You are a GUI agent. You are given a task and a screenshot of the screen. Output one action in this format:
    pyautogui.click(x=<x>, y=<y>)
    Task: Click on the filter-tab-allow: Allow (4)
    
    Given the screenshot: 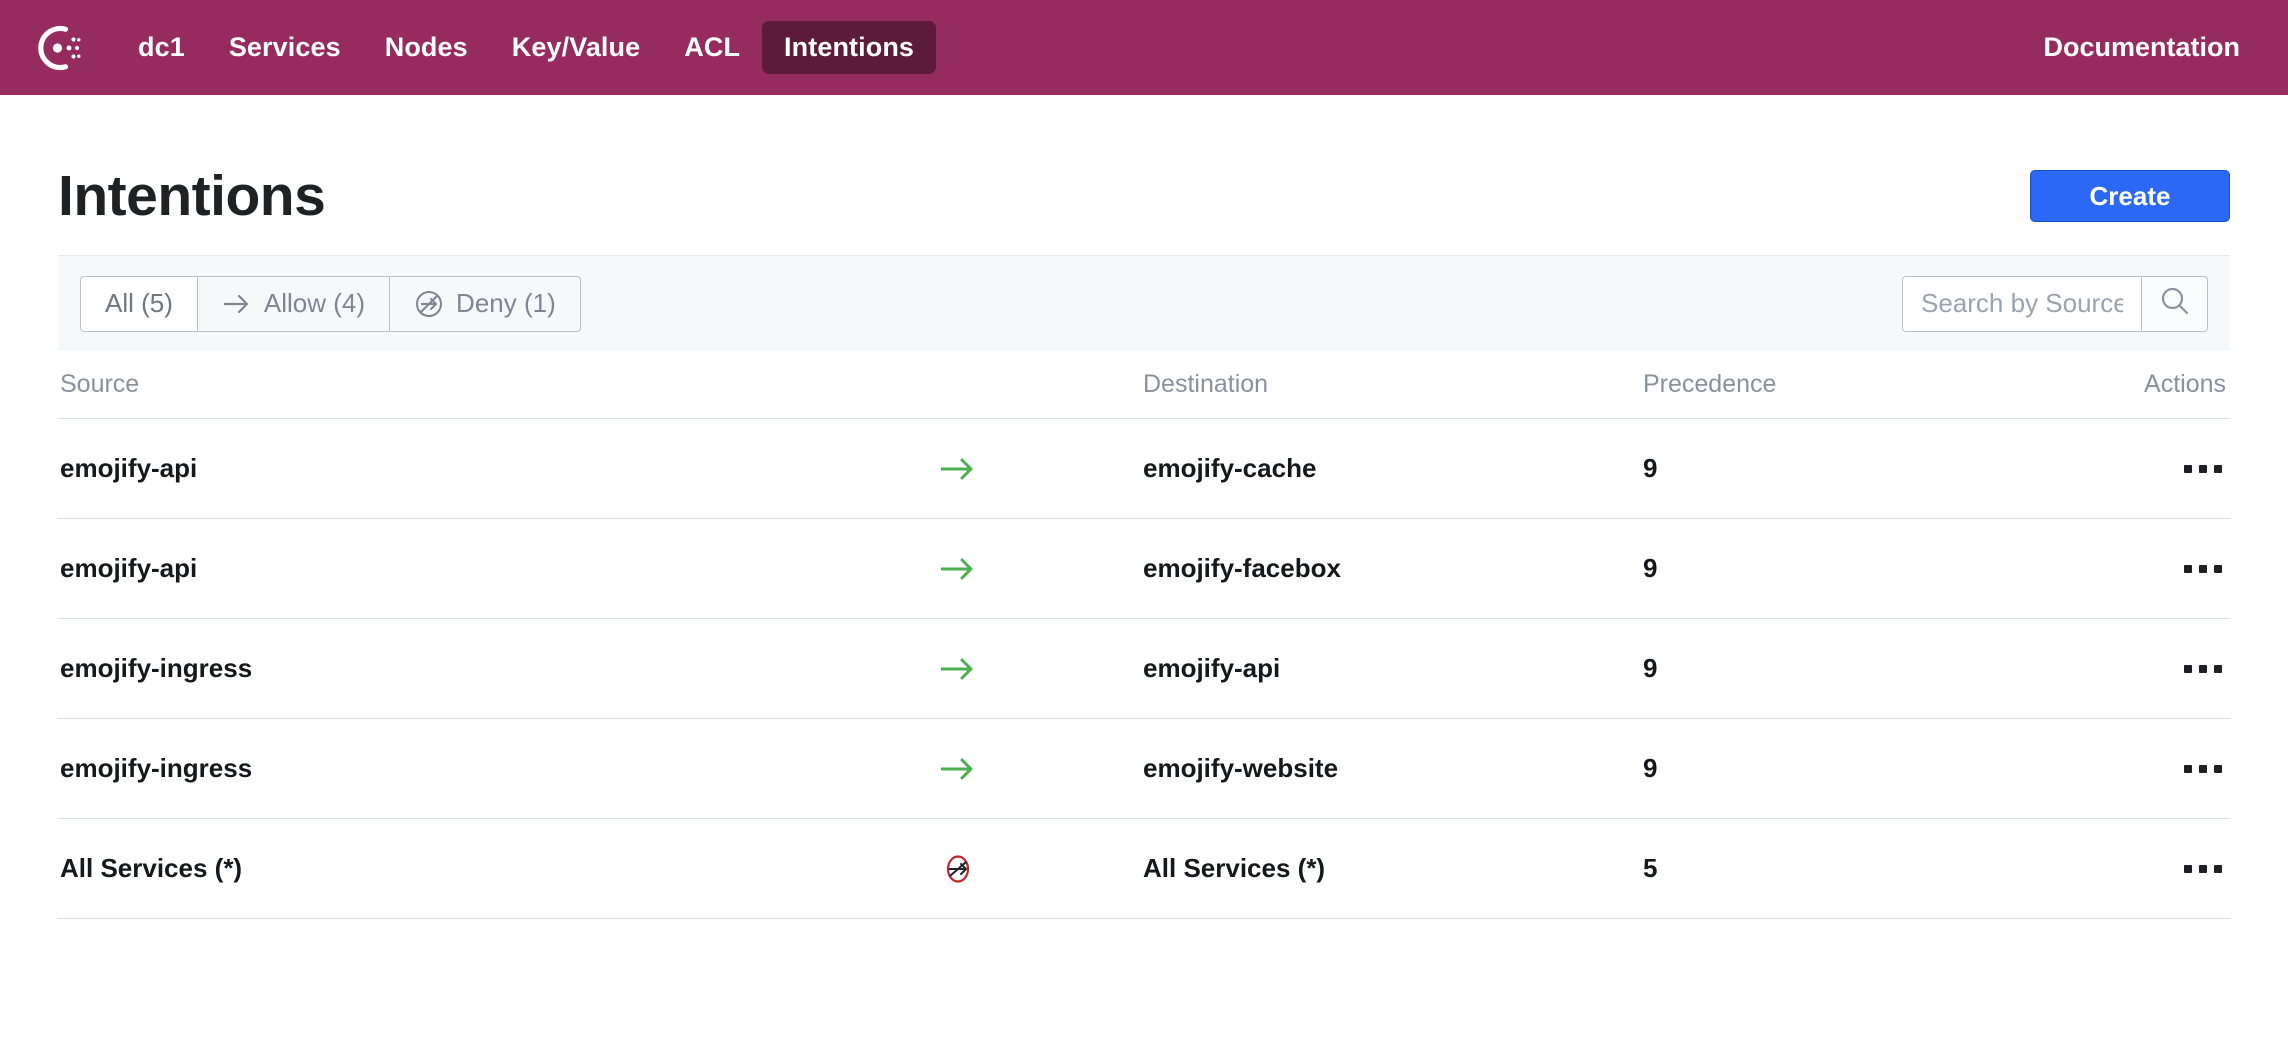 What is the action you would take?
    pyautogui.click(x=294, y=303)
    